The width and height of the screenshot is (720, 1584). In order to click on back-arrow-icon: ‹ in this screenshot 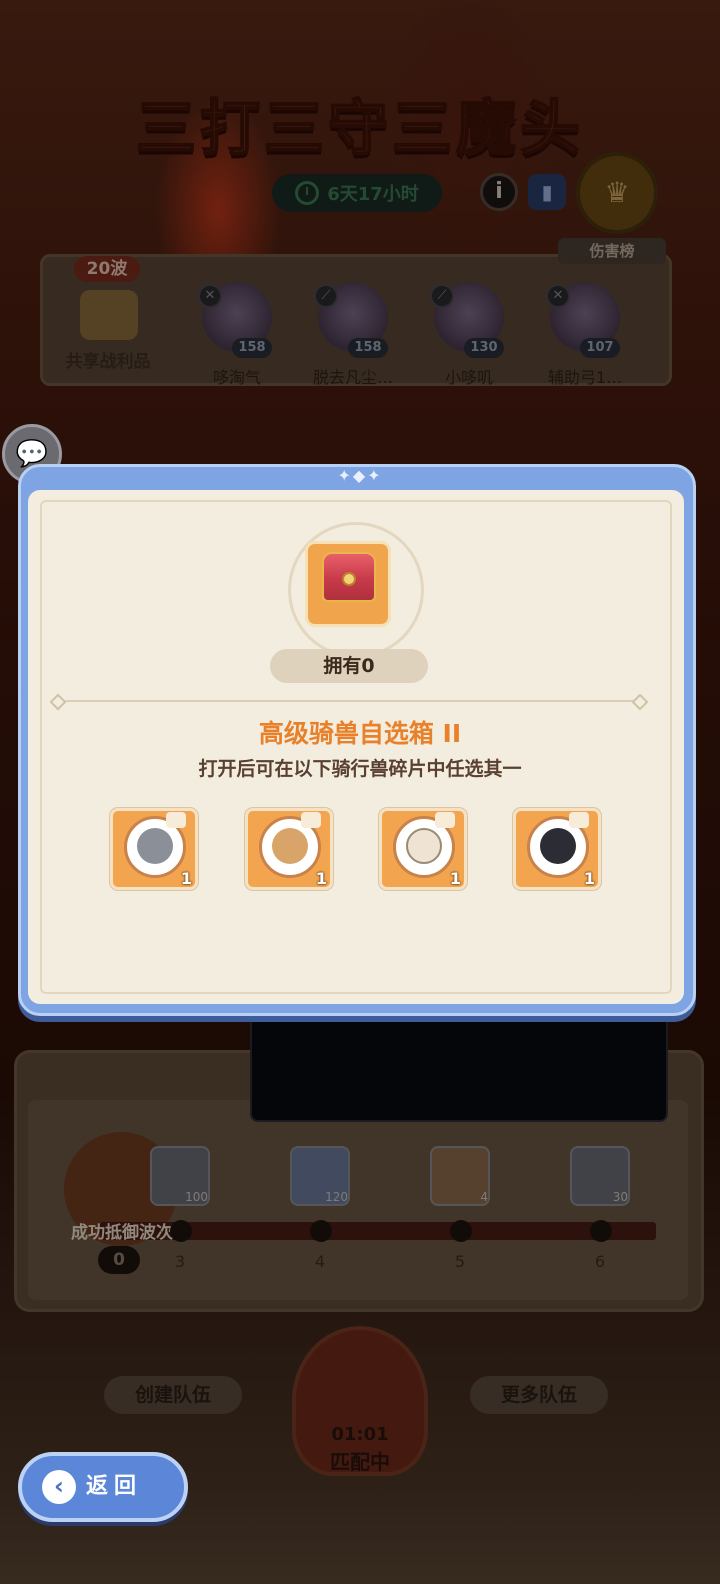, I will do `click(59, 1487)`.